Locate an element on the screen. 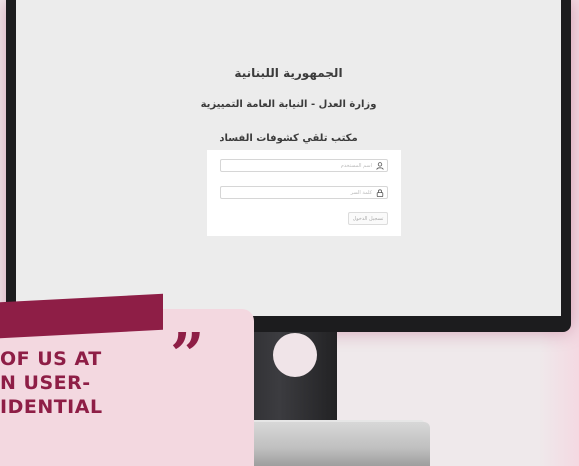 This screenshot has height=466, width=579. password-input is located at coordinates (302, 192).